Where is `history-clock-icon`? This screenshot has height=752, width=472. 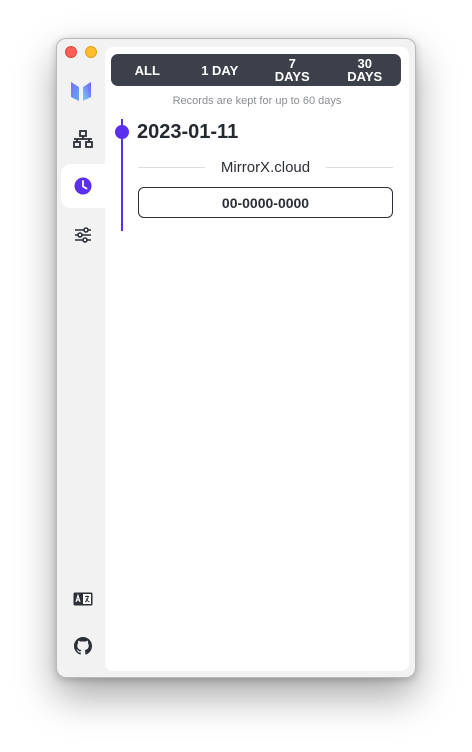 history-clock-icon is located at coordinates (83, 186).